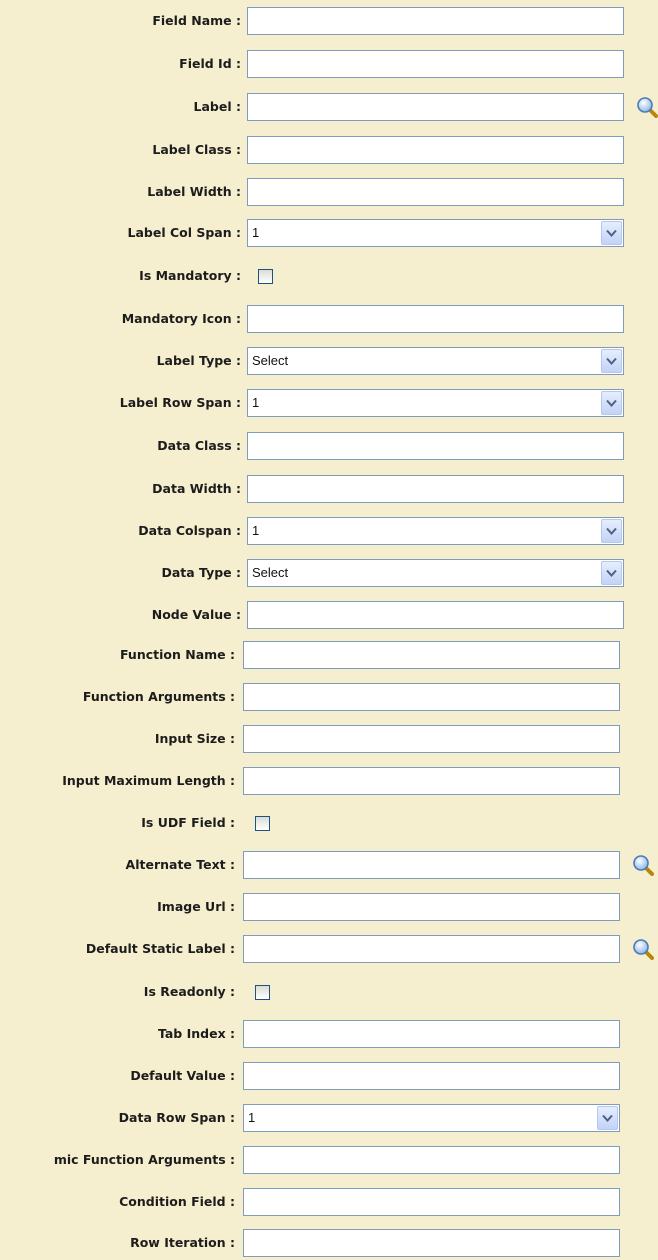 This screenshot has height=1260, width=658. I want to click on mandatory-icon-input, so click(435, 319).